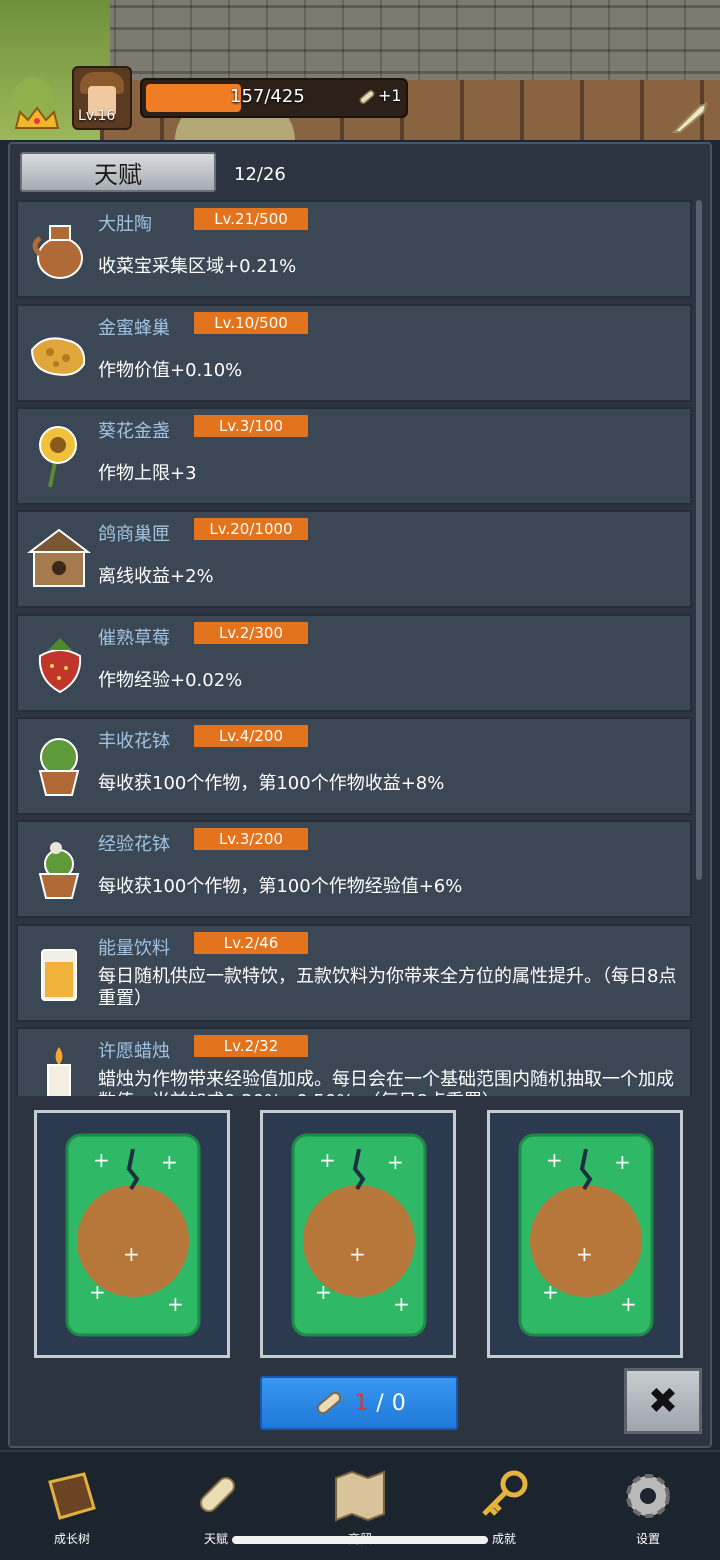  I want to click on talent-row: 葵花金盏 Lv.3/100 作物上限+3, so click(354, 456).